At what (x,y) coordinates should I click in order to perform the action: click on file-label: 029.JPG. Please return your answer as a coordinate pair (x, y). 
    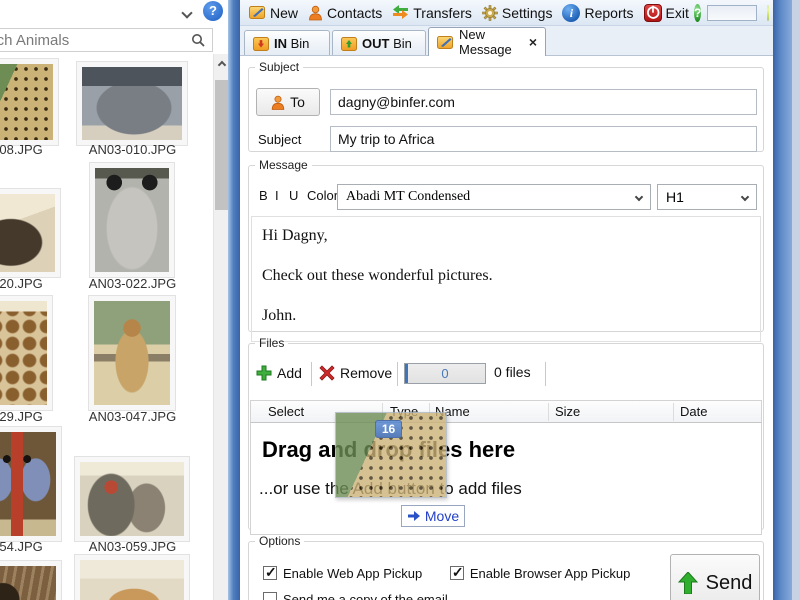
    Looking at the image, I should click on (21, 416).